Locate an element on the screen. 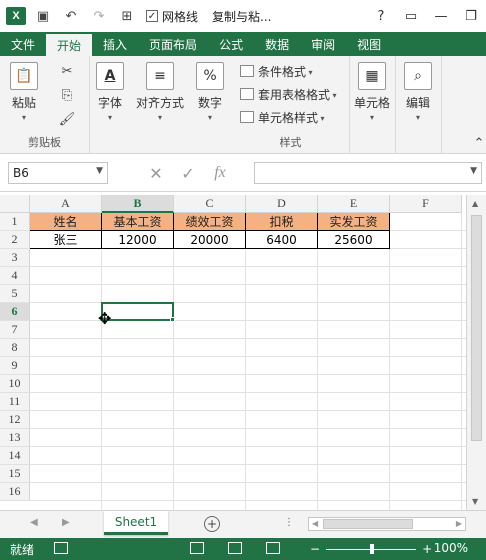  vertical-scroll-thumb is located at coordinates (476, 328).